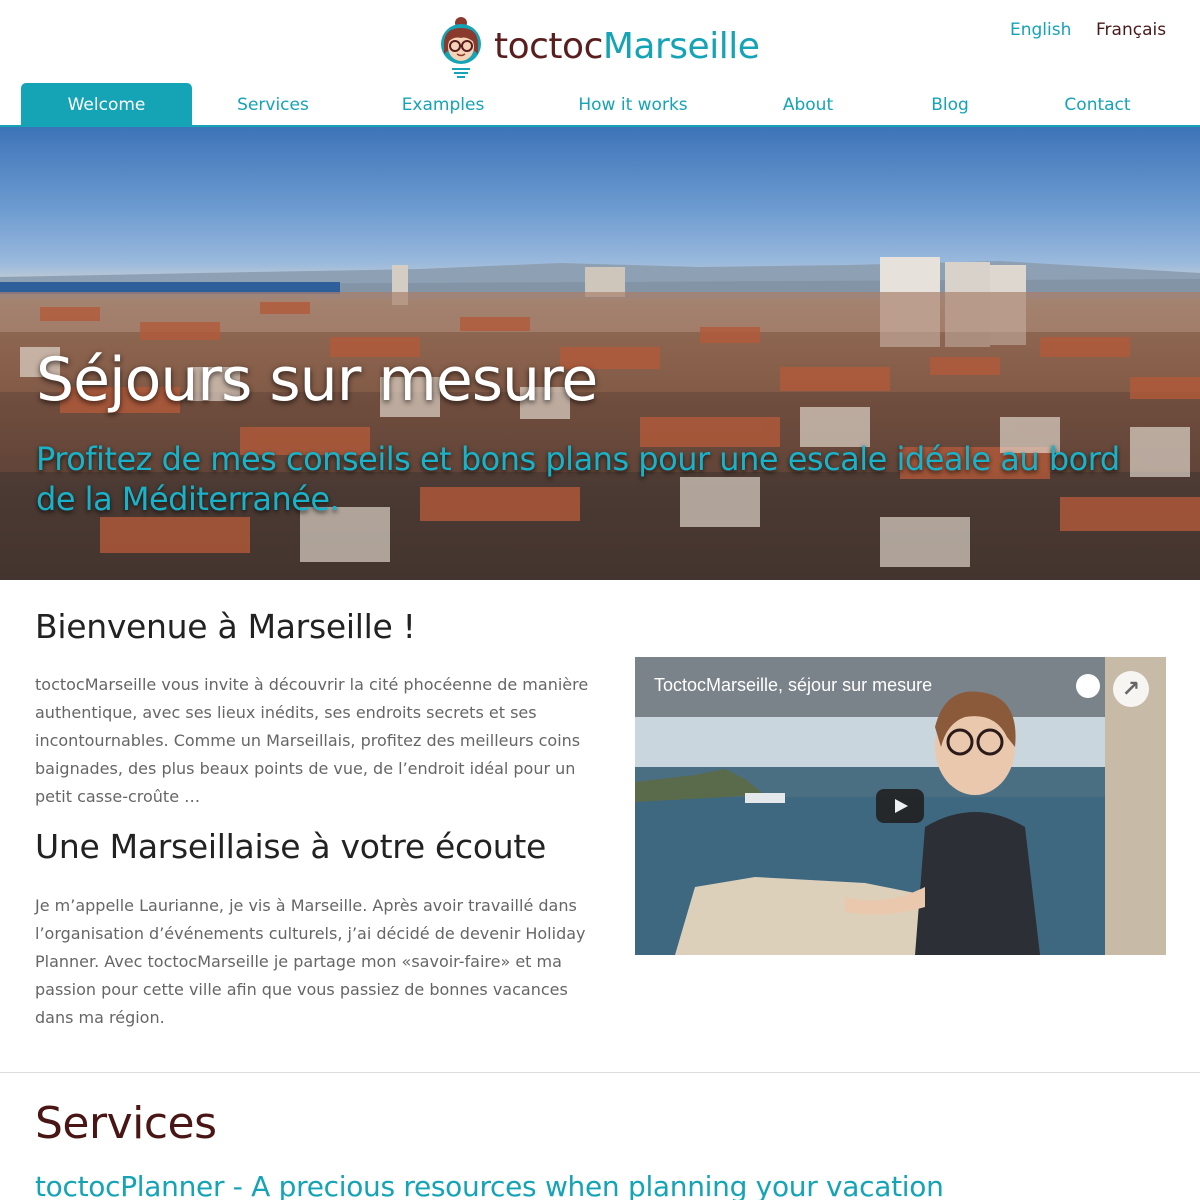  What do you see at coordinates (443, 105) in the screenshot?
I see `nav-item-examples: Examples` at bounding box center [443, 105].